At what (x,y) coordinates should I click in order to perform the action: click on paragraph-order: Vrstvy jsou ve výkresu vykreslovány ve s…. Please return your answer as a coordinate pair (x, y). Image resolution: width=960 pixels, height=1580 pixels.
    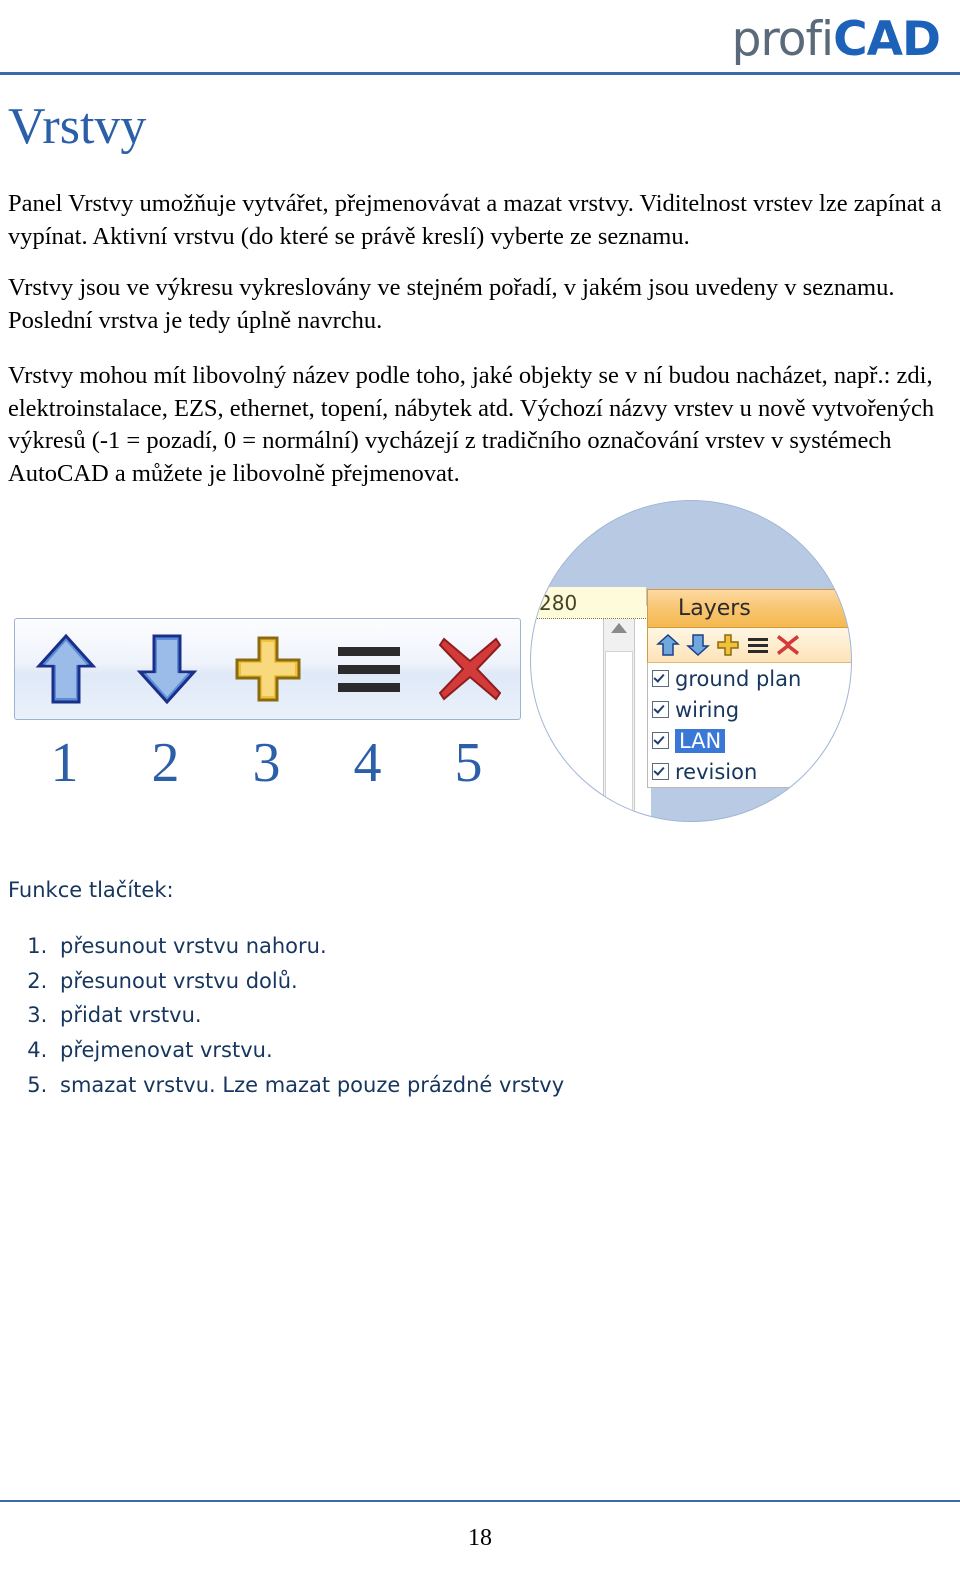
    Looking at the image, I should click on (451, 304).